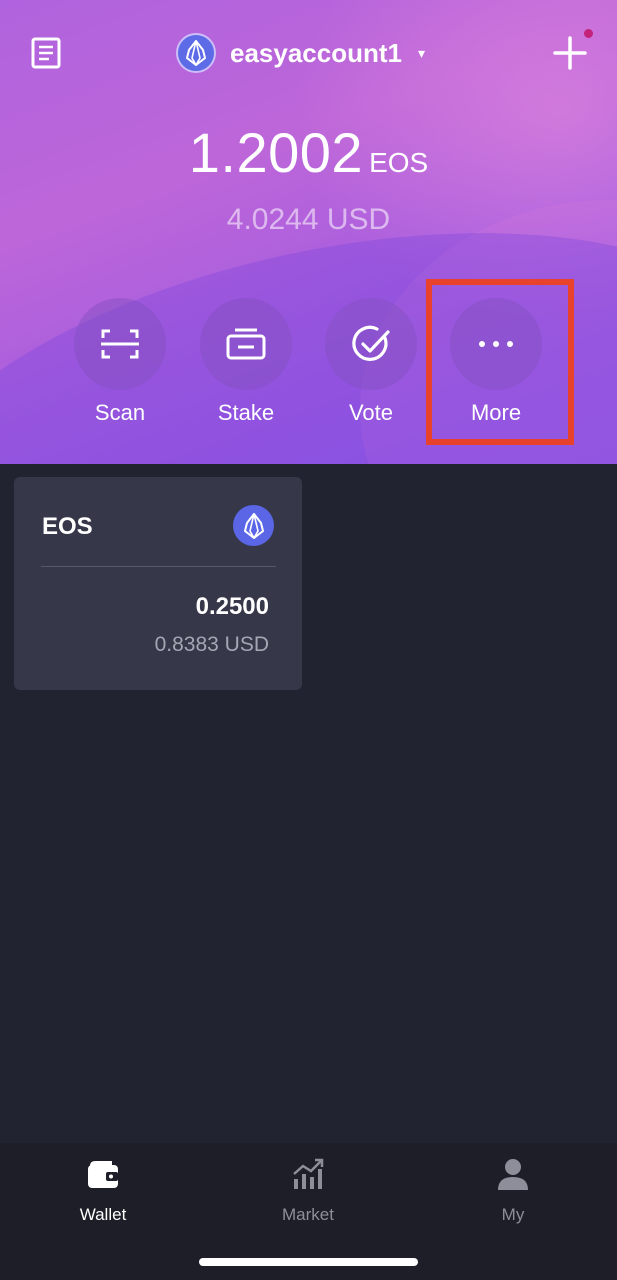  Describe the element at coordinates (308, 1192) in the screenshot. I see `tab-market: Market` at that location.